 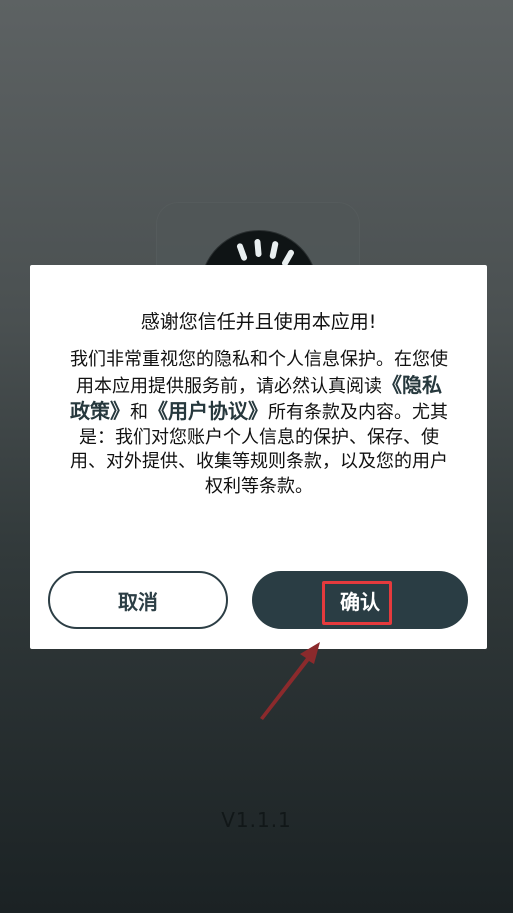 I want to click on dialog-title: 感谢您信任并且使用本应用!, so click(x=258, y=322).